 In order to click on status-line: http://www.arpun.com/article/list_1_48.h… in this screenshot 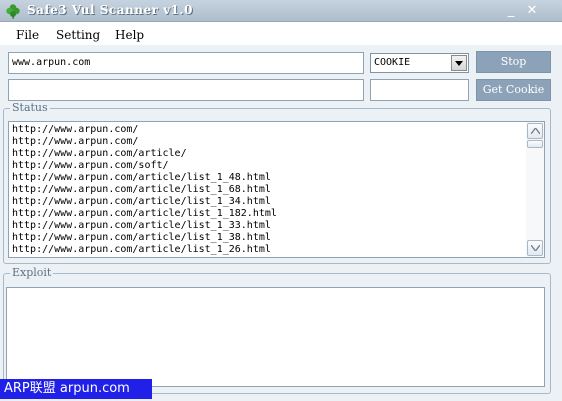, I will do `click(141, 177)`.